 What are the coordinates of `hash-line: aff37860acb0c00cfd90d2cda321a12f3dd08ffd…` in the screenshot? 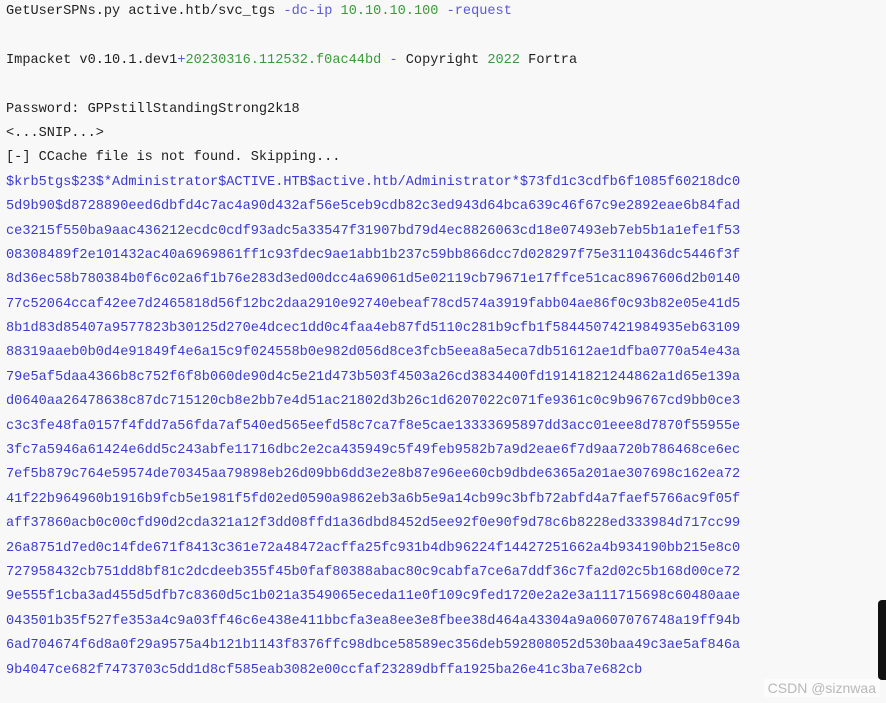 It's located at (373, 524).